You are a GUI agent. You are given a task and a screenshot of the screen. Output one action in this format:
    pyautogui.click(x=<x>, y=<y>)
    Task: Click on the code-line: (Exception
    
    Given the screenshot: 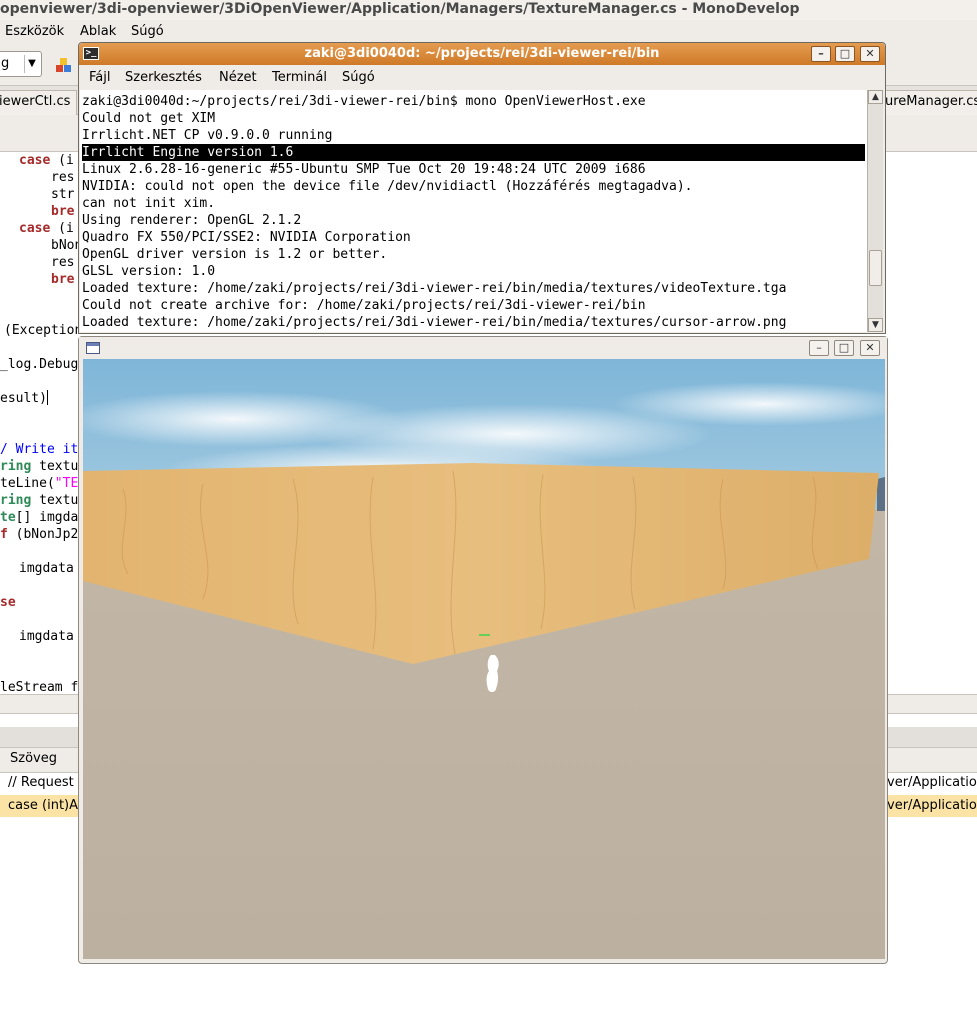 What is the action you would take?
    pyautogui.click(x=43, y=330)
    